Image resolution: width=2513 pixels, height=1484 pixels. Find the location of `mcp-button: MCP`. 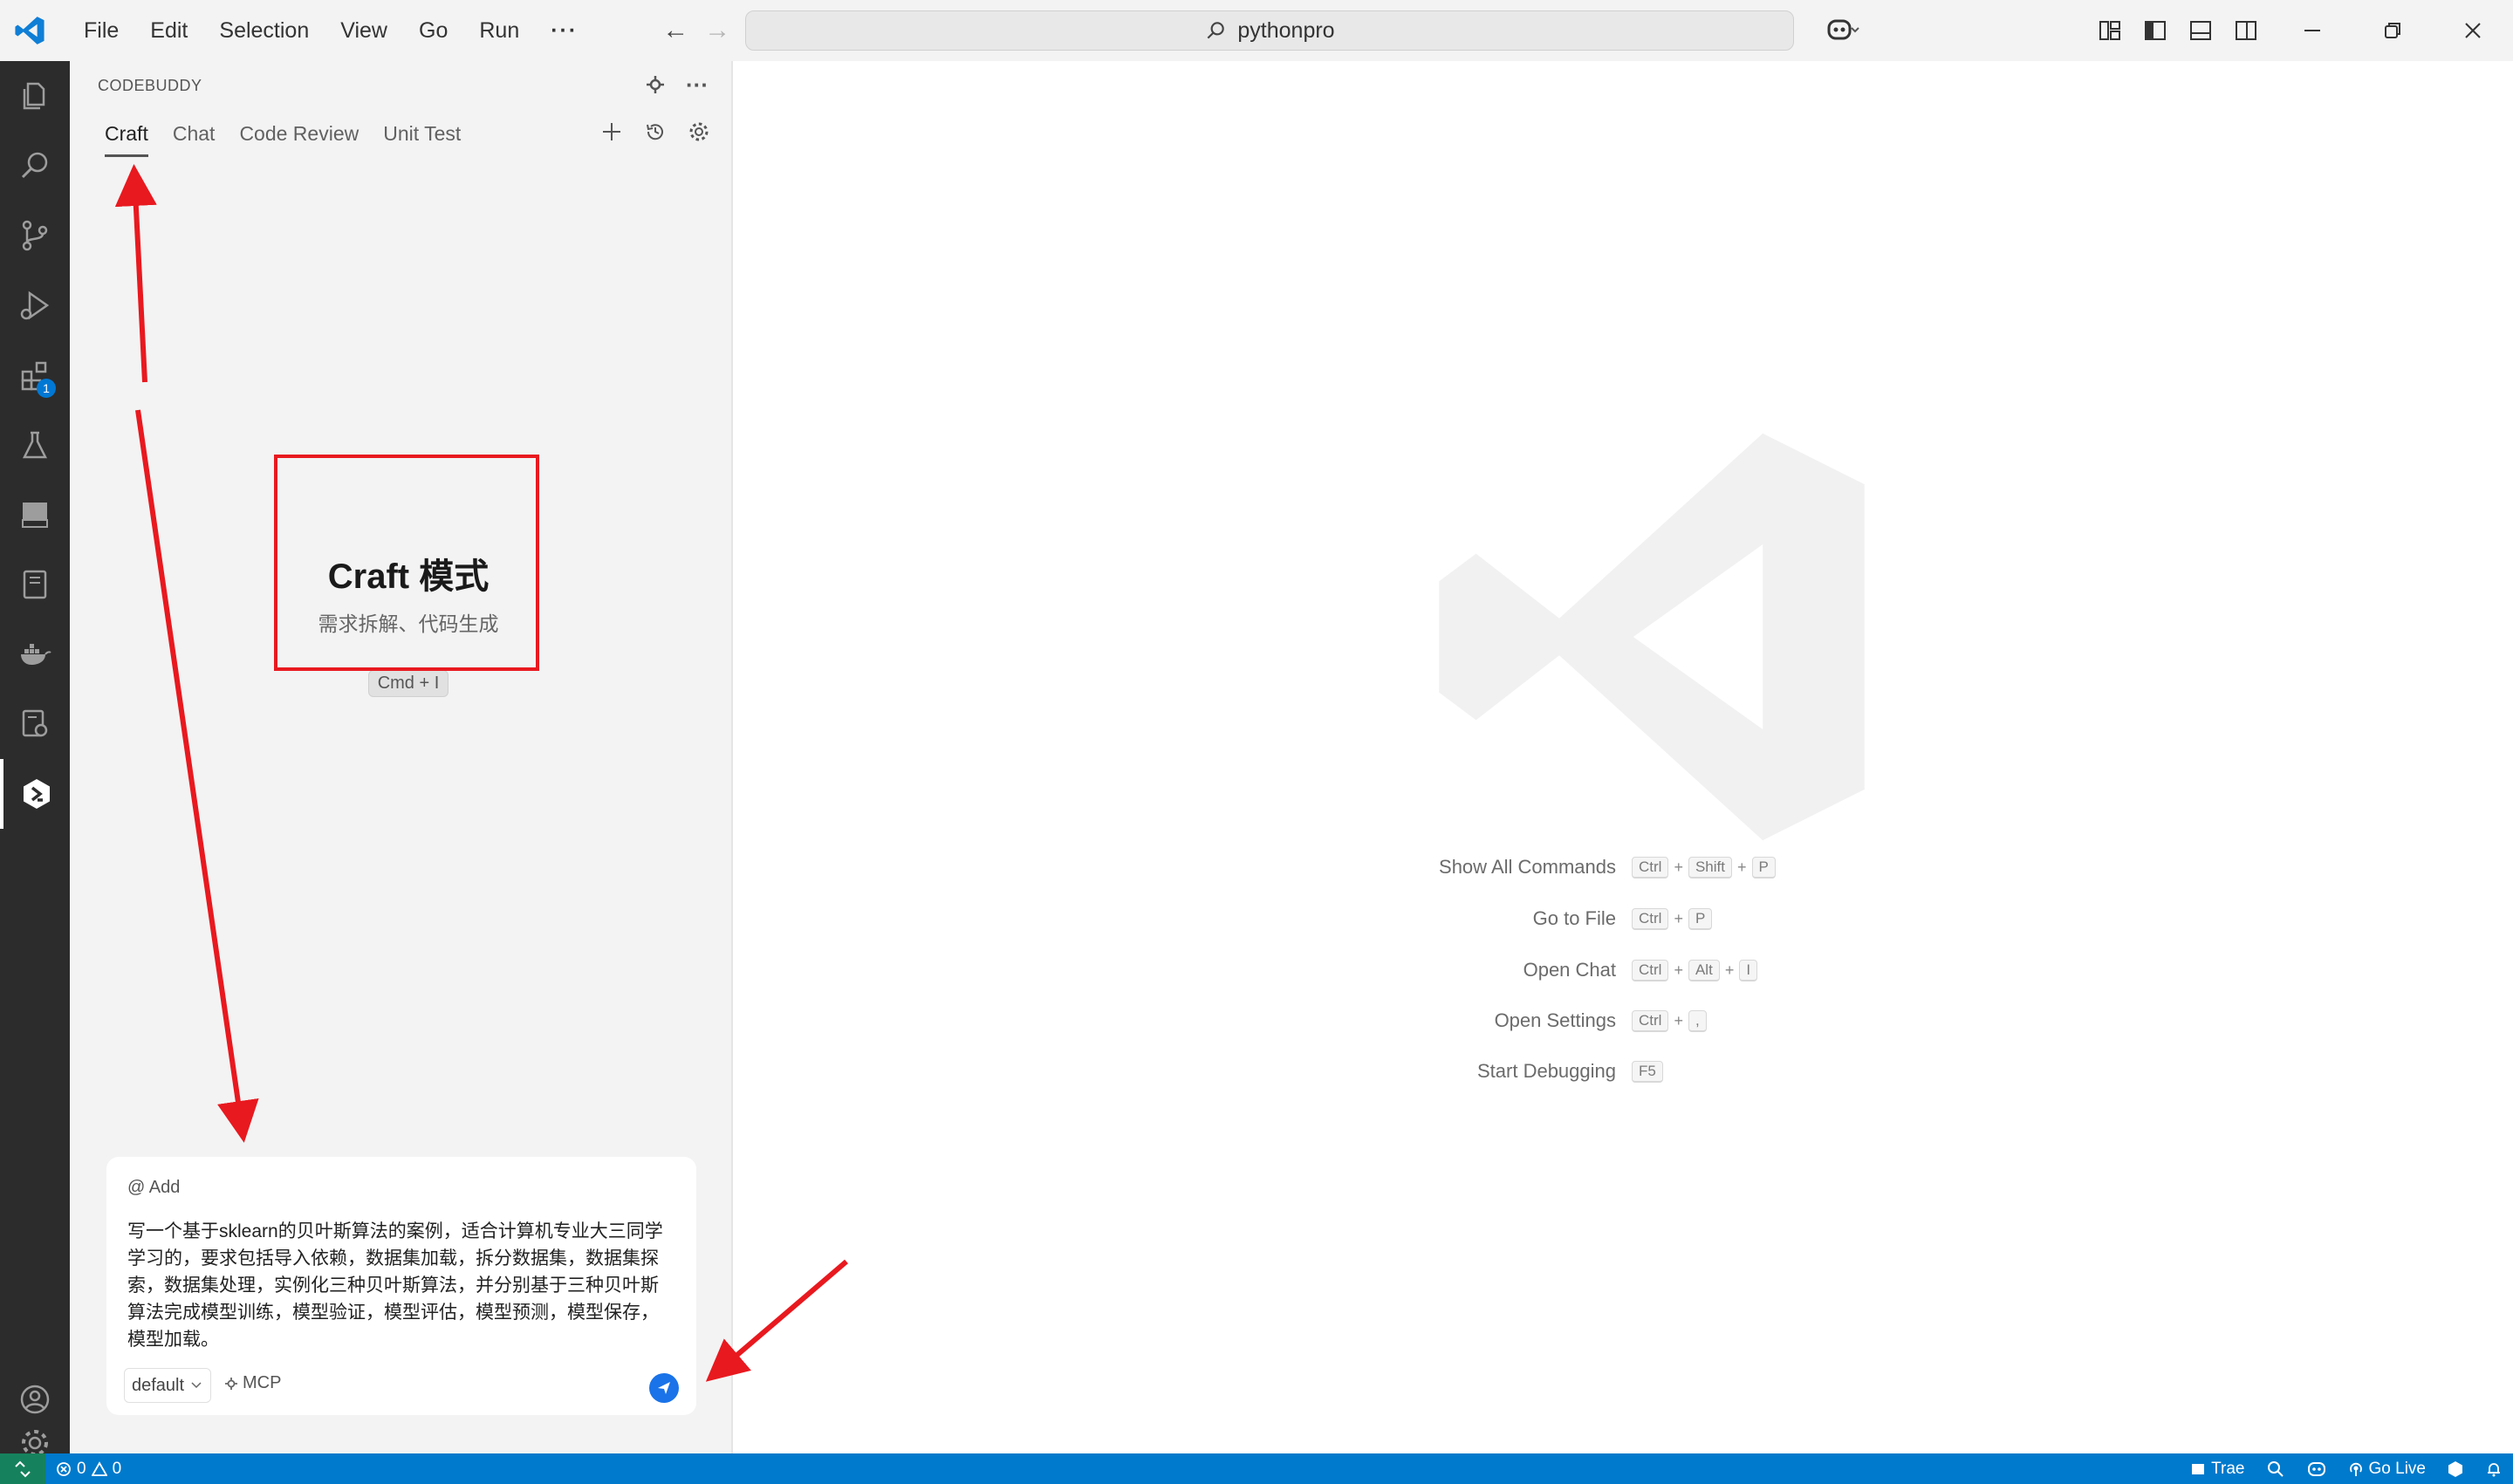

mcp-button: MCP is located at coordinates (252, 1383).